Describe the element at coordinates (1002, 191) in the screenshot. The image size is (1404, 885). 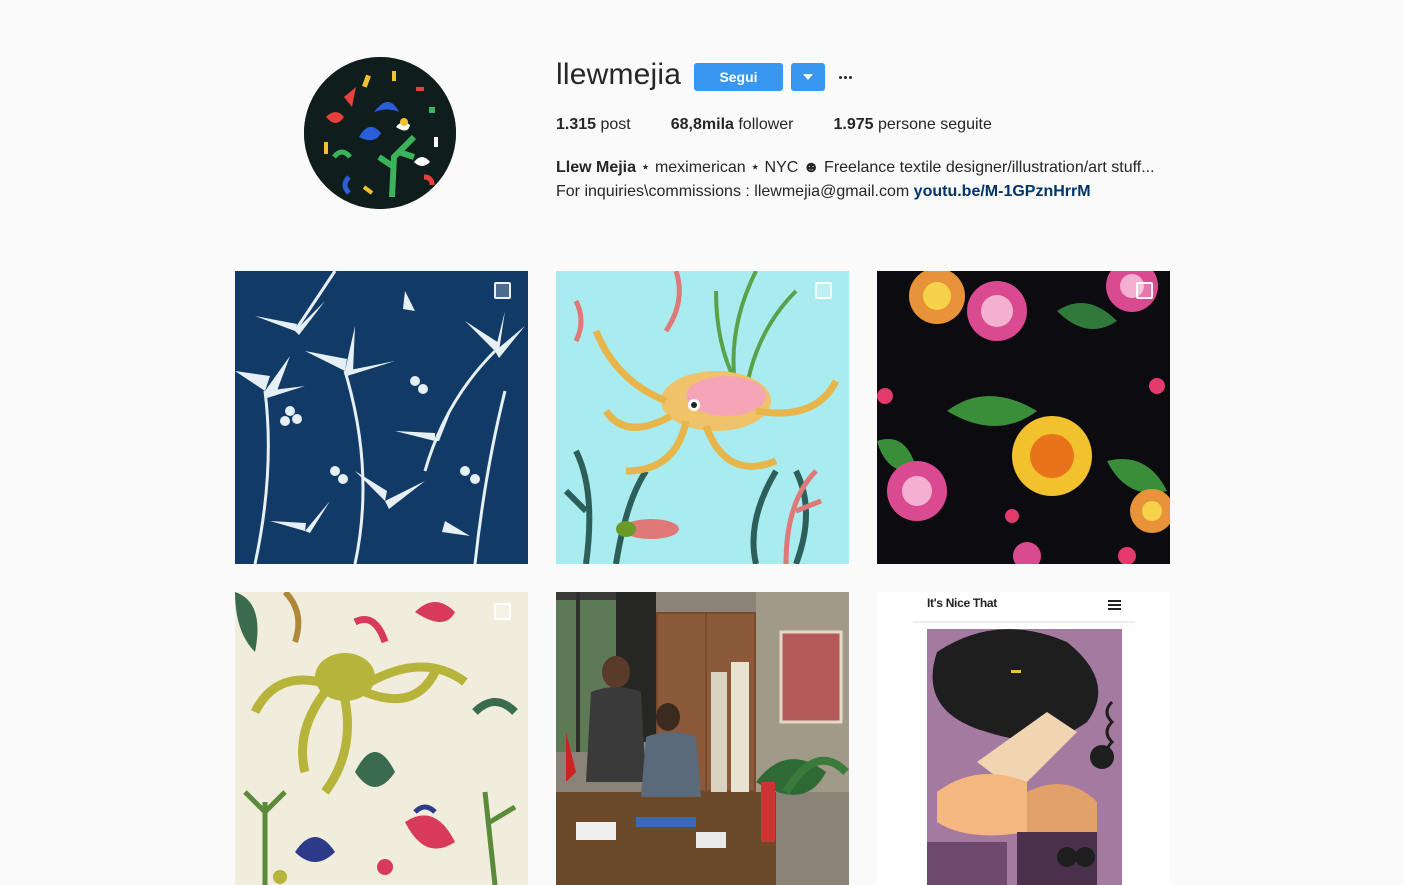
I see `bio-link: youtu.be/M-1GPznHrrM` at that location.